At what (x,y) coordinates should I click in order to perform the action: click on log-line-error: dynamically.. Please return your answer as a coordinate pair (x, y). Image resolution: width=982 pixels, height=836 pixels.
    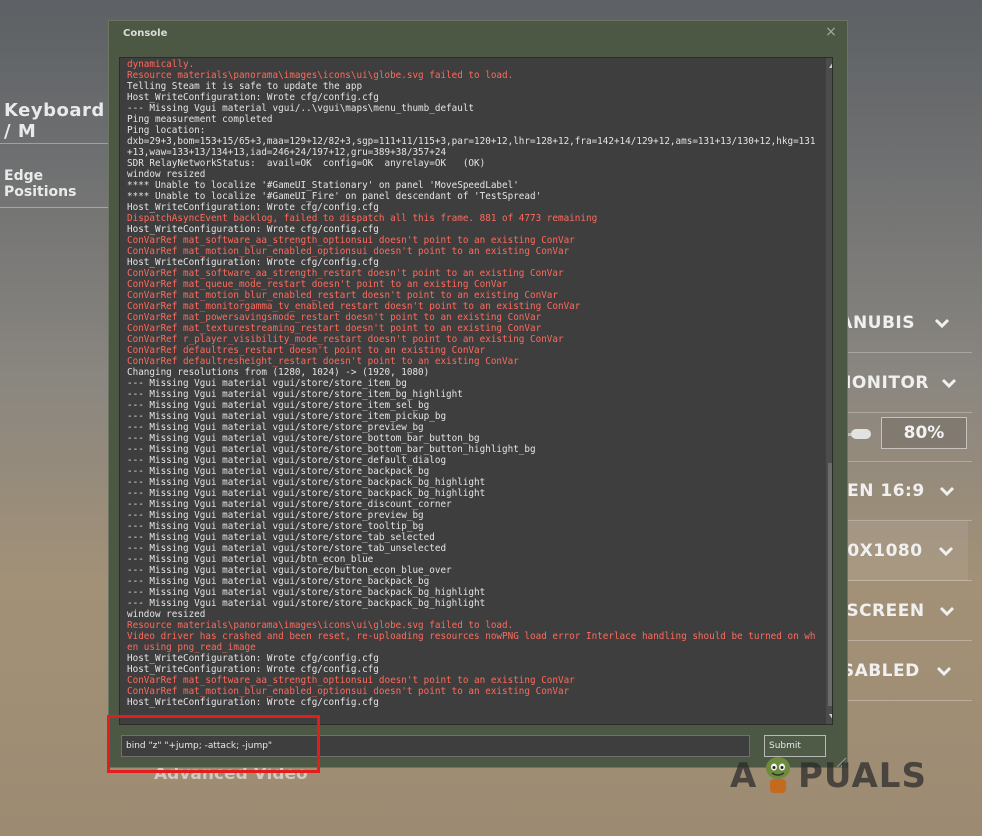
    Looking at the image, I should click on (161, 64).